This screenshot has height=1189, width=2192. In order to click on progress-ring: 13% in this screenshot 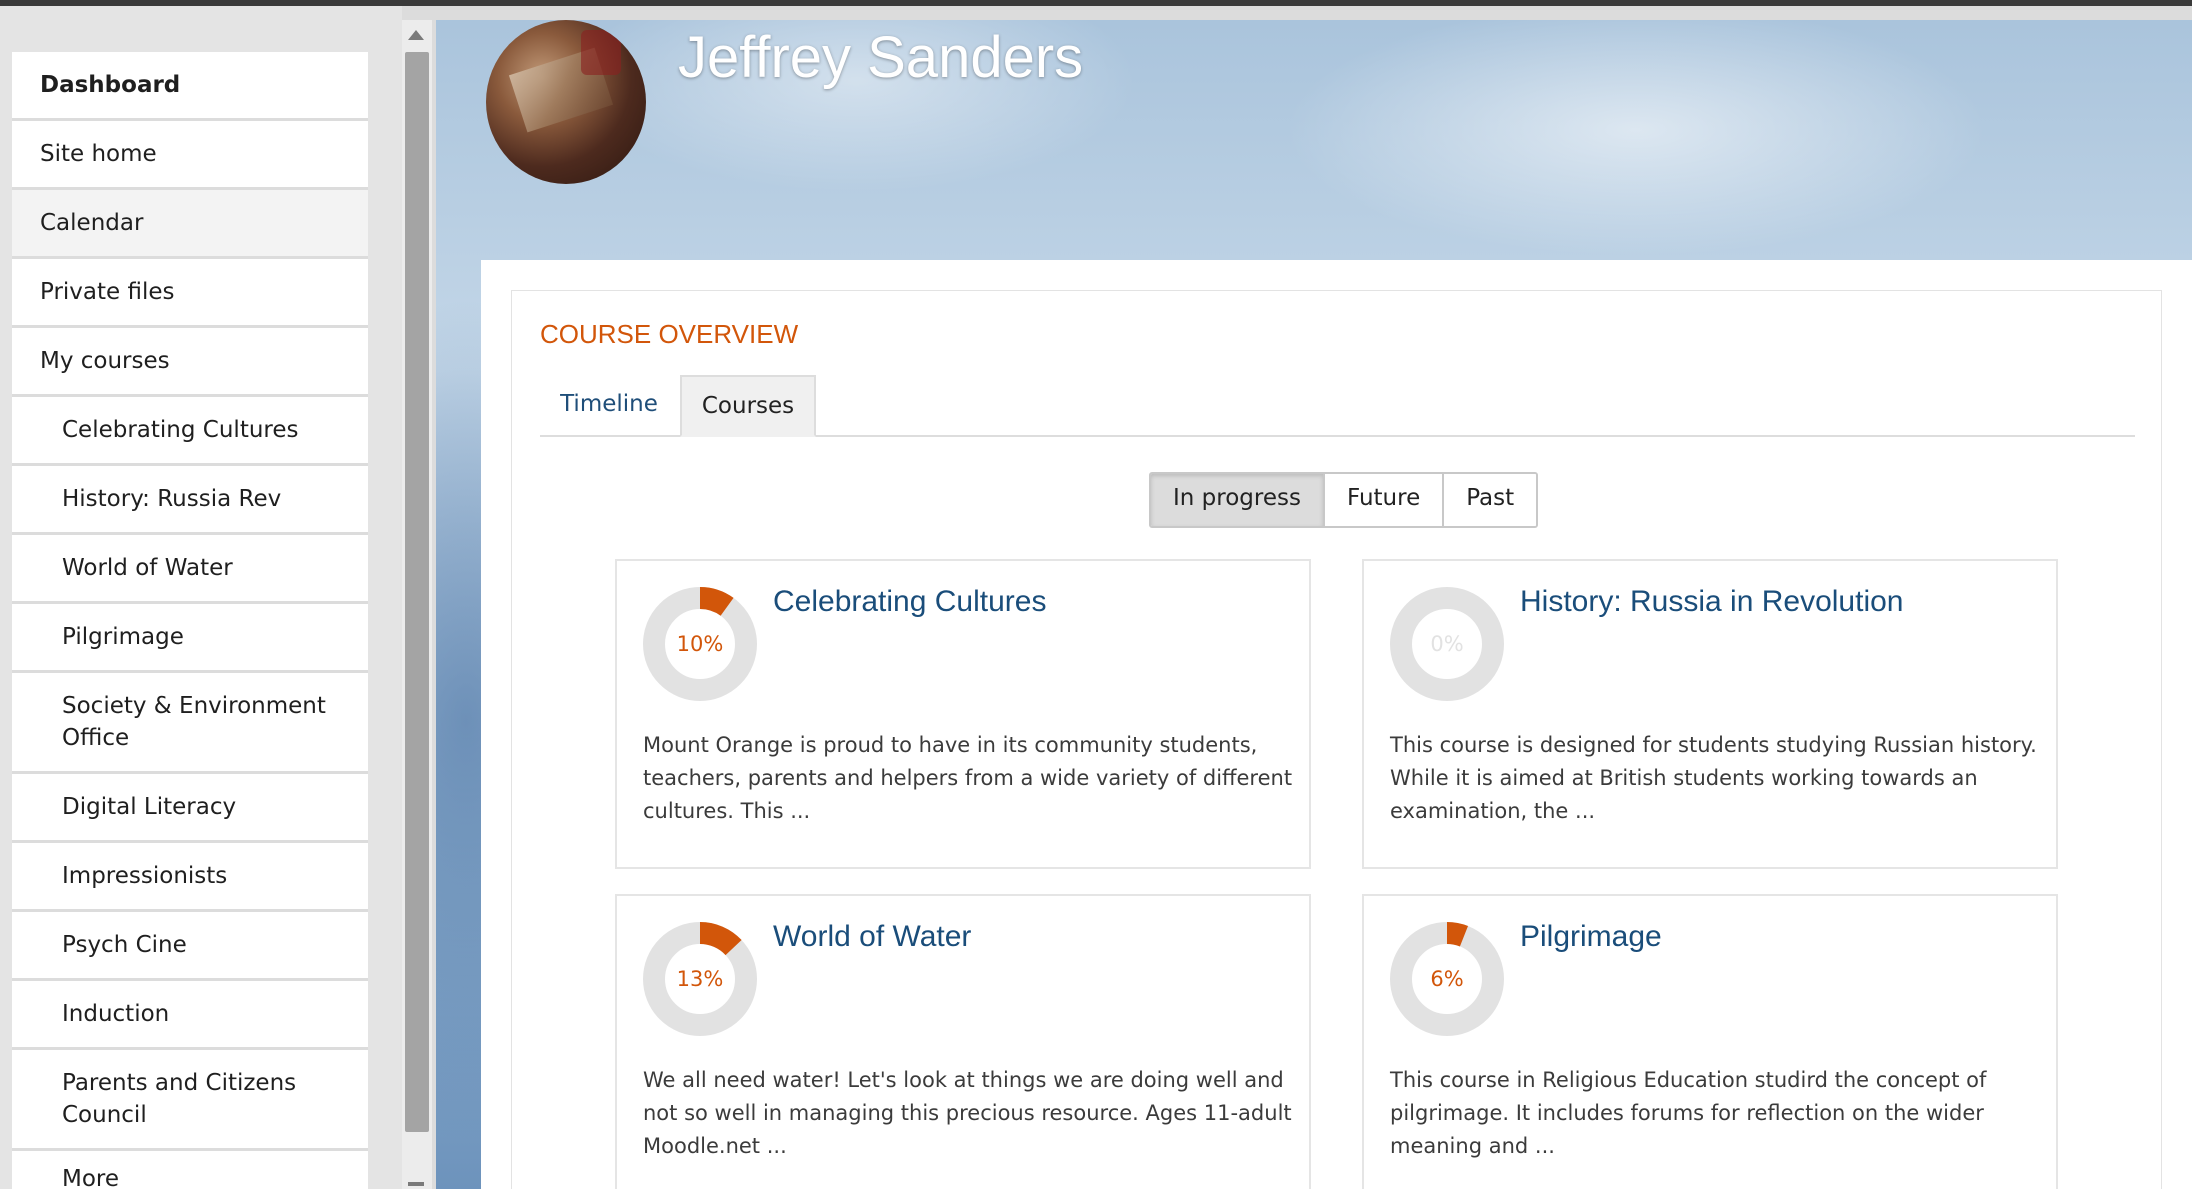, I will do `click(700, 979)`.